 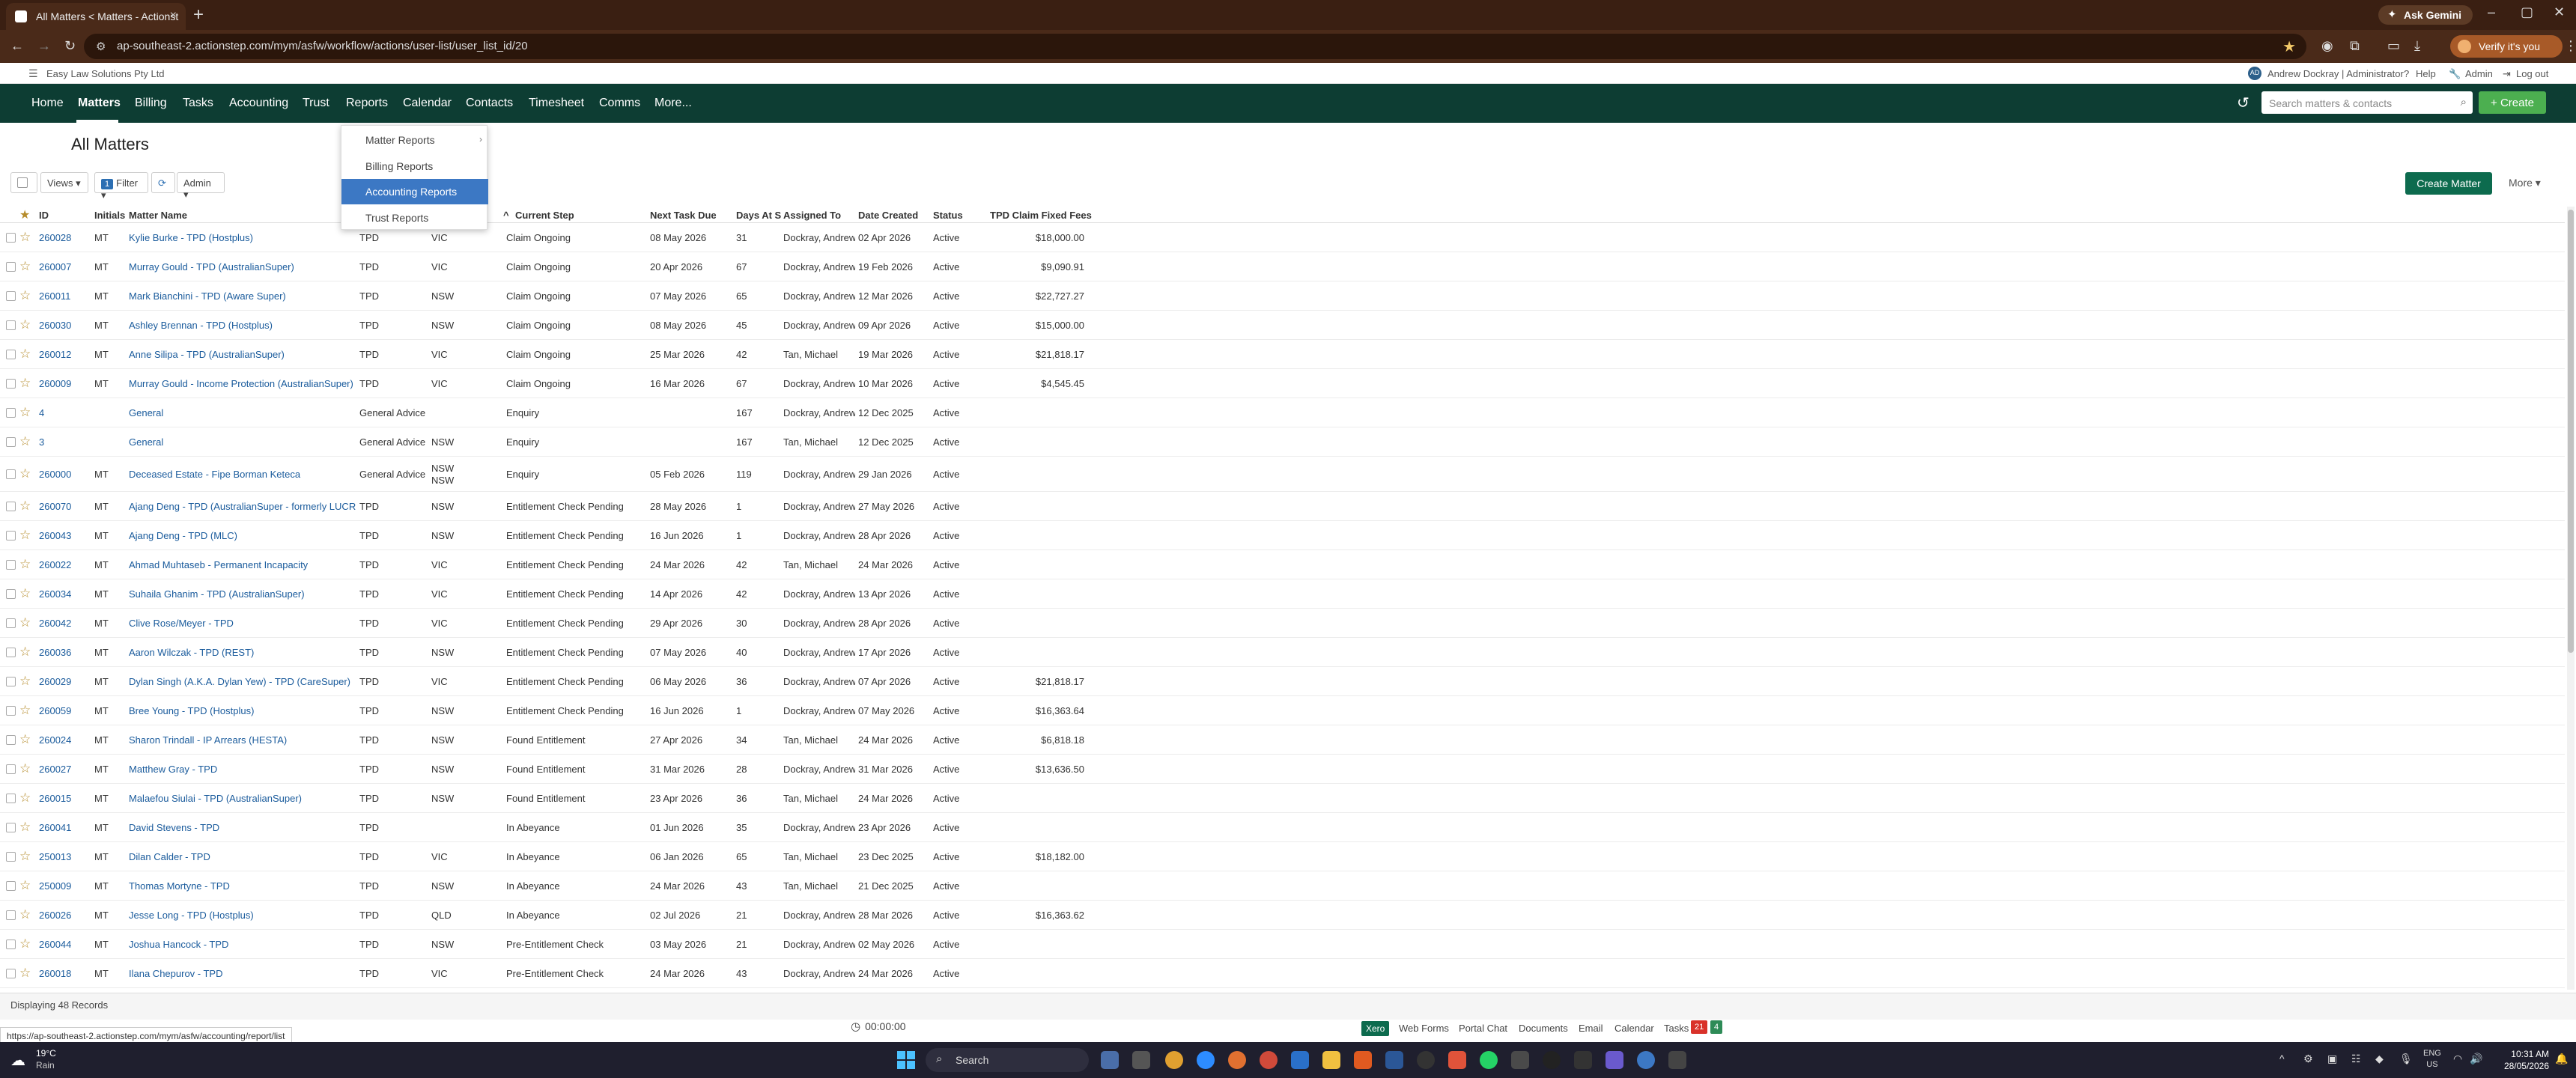 I want to click on col-id: ID, so click(x=44, y=215).